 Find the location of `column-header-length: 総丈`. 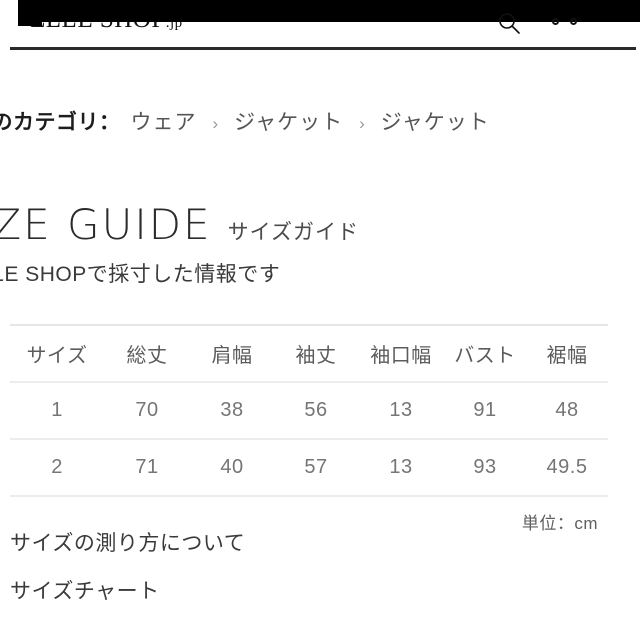

column-header-length: 総丈 is located at coordinates (147, 353).